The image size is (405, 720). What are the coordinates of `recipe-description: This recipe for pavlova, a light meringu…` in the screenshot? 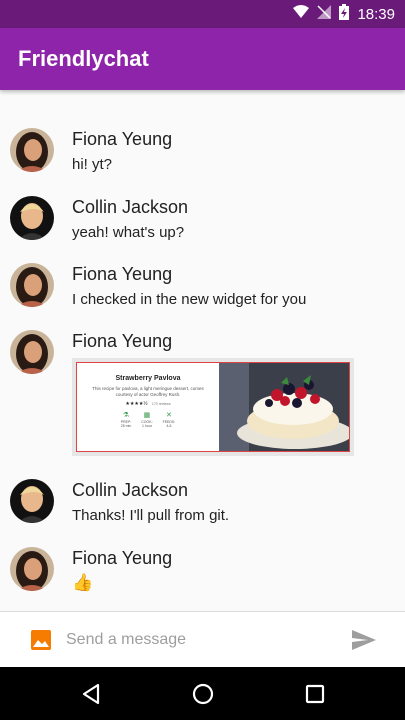 It's located at (148, 391).